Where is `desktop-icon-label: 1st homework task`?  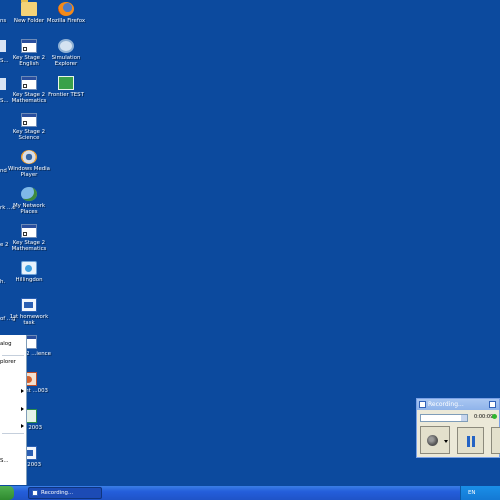 desktop-icon-label: 1st homework task is located at coordinates (29, 320).